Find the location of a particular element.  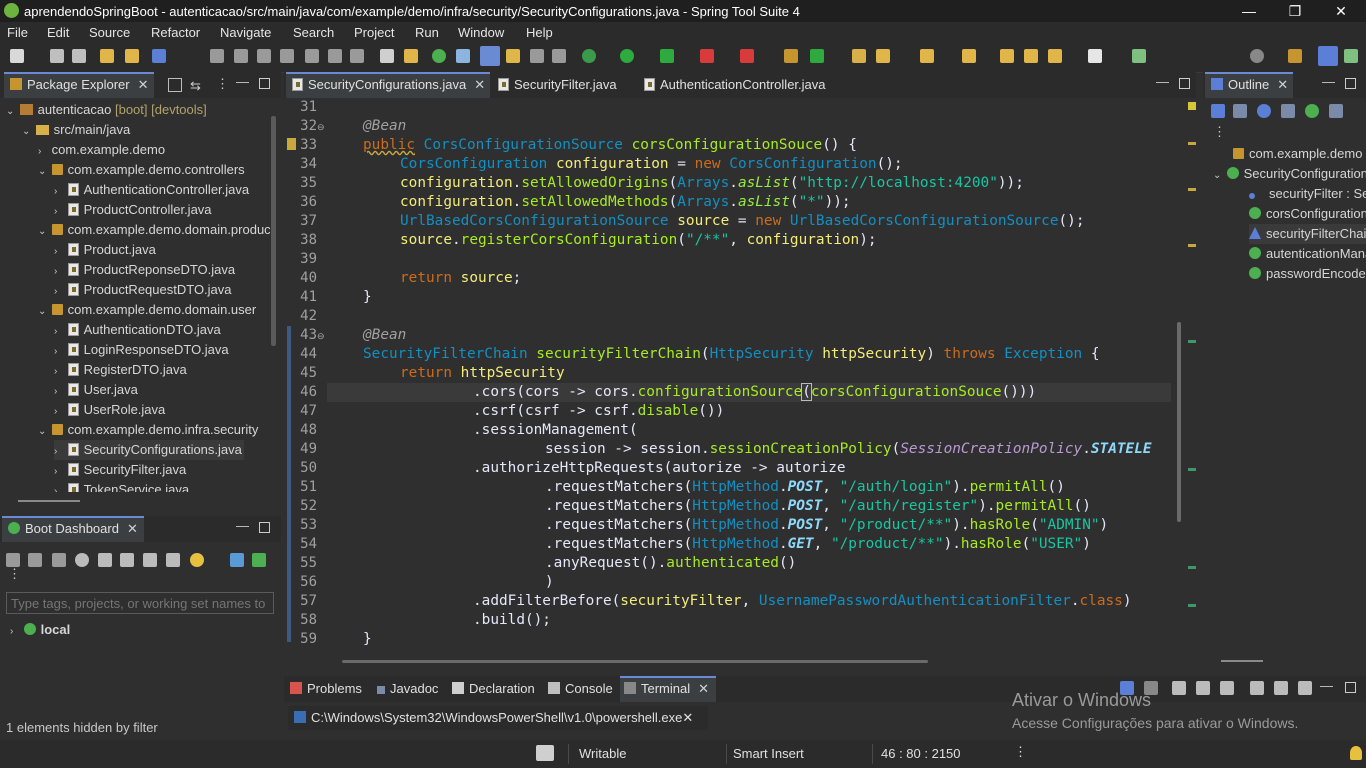

tab-securityconfigurations: SecurityConfigurations.java ✕ is located at coordinates (388, 85).